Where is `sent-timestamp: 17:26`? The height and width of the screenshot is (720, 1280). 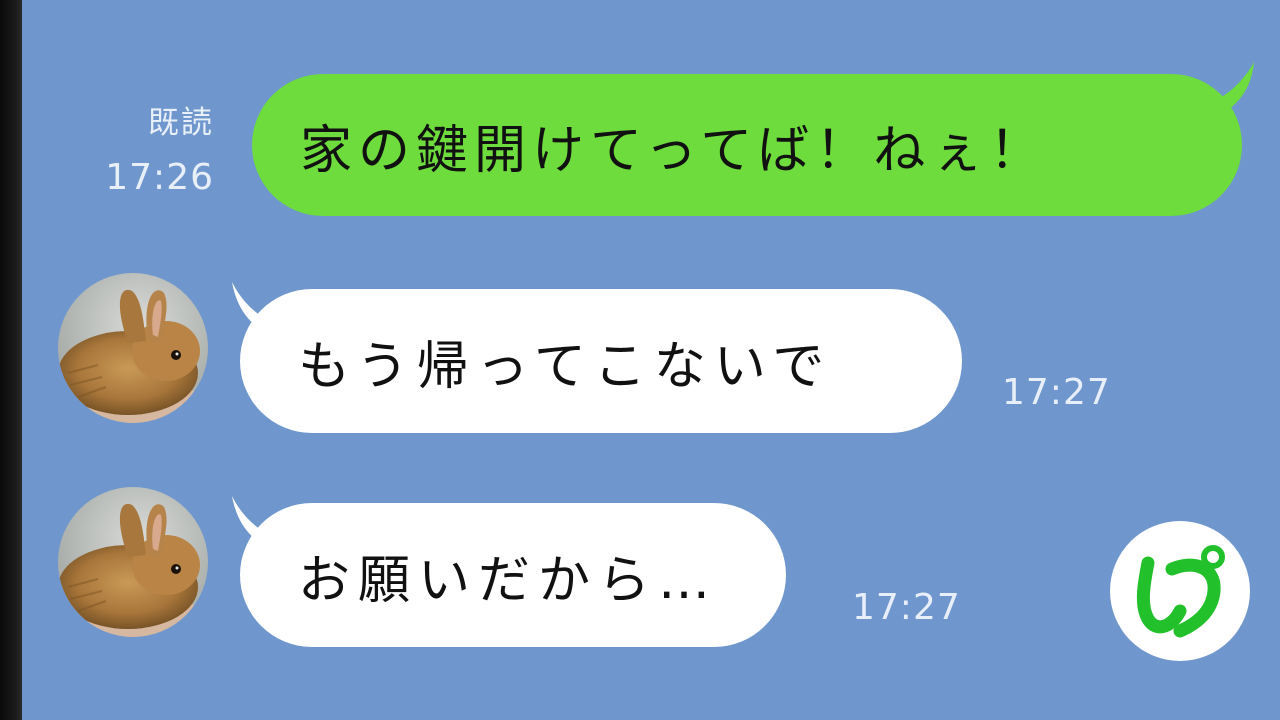 sent-timestamp: 17:26 is located at coordinates (159, 177).